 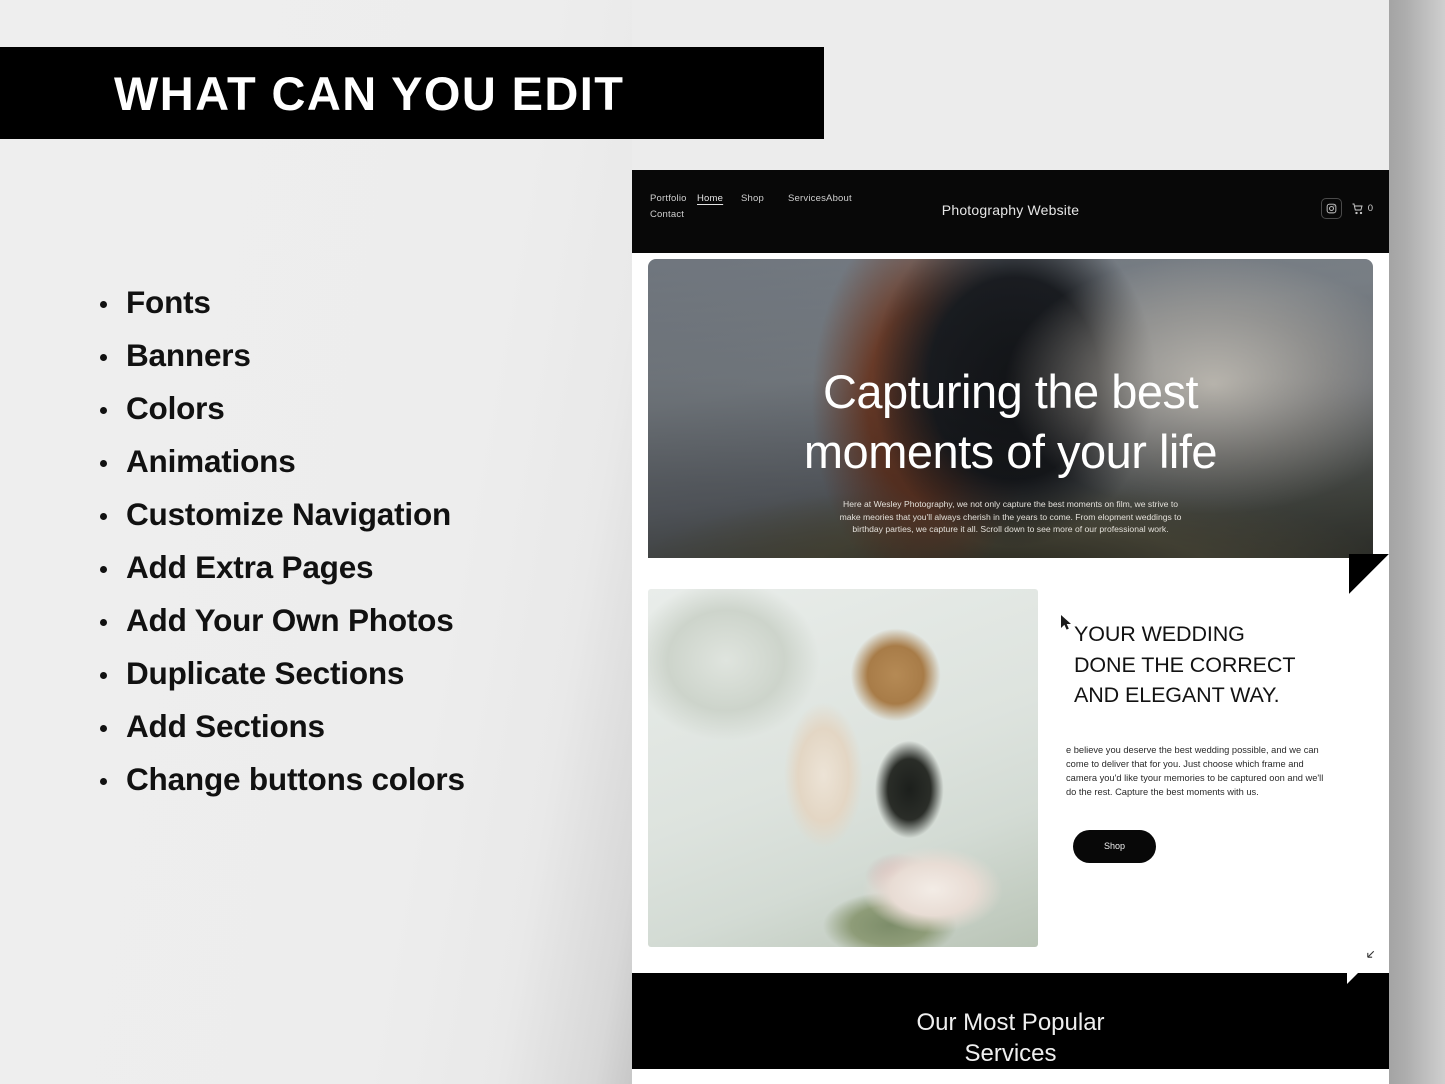 What do you see at coordinates (358, 514) in the screenshot?
I see `list-item: Customize Navigation` at bounding box center [358, 514].